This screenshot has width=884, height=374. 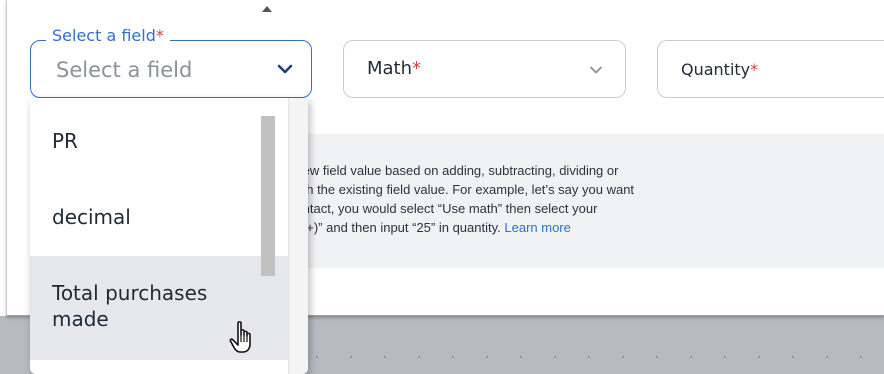 What do you see at coordinates (240, 337) in the screenshot?
I see `hand-pointer-cursor-icon` at bounding box center [240, 337].